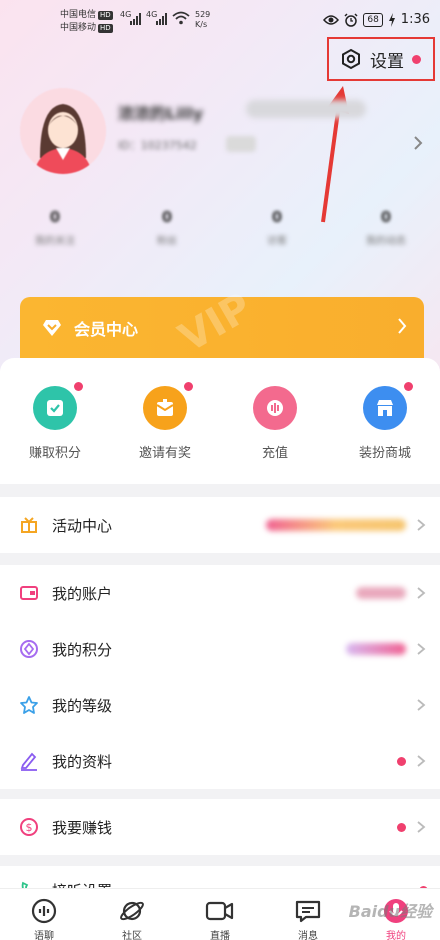 The width and height of the screenshot is (440, 940). What do you see at coordinates (415, 19) in the screenshot?
I see `clock: 1:36` at bounding box center [415, 19].